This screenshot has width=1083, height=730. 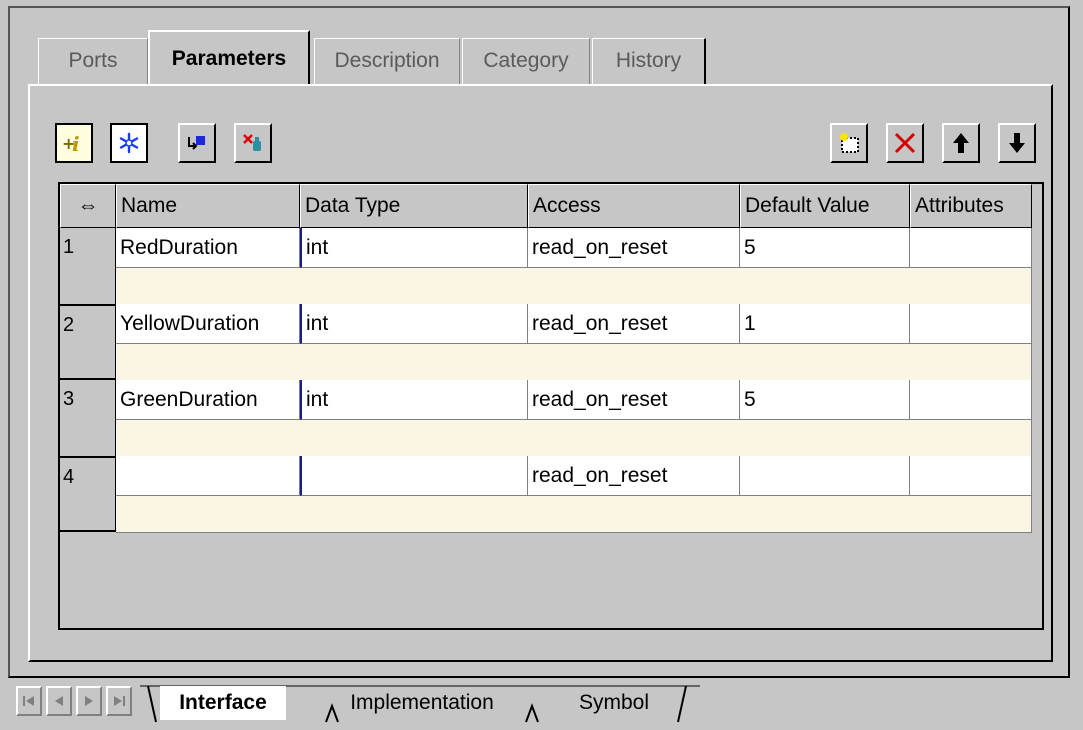 I want to click on cell-default-value: 1, so click(x=825, y=324).